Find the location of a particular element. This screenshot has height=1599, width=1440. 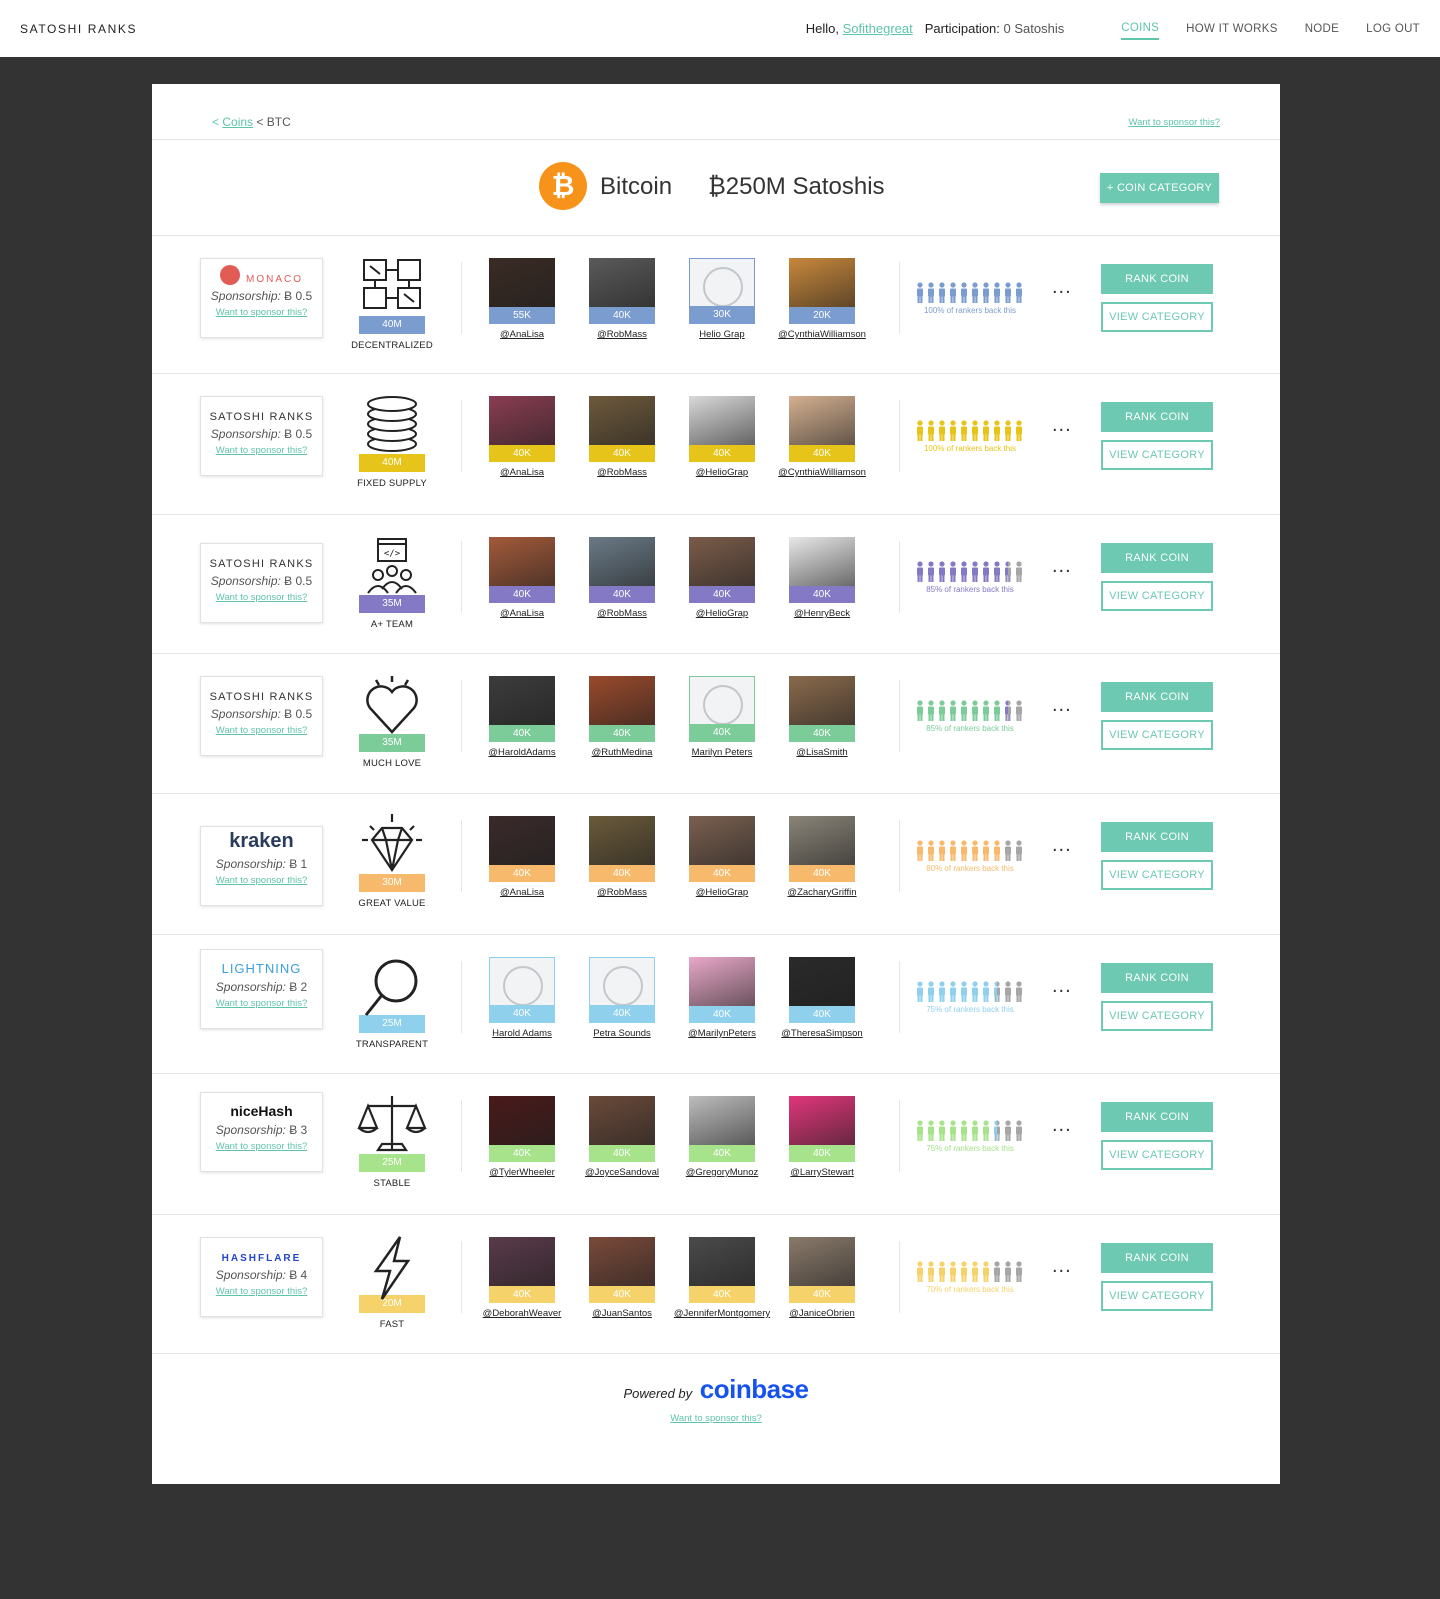

category: 40M DECENTRALIZED is located at coordinates (392, 303).